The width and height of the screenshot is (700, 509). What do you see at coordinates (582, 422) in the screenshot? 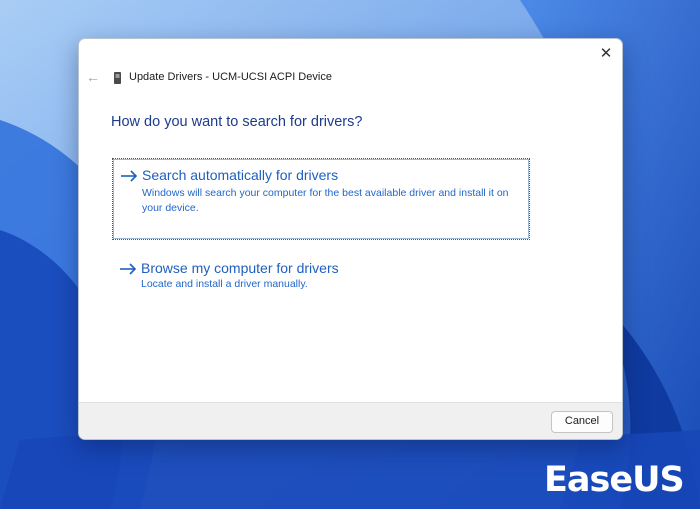
I see `cancel-button: Cancel` at bounding box center [582, 422].